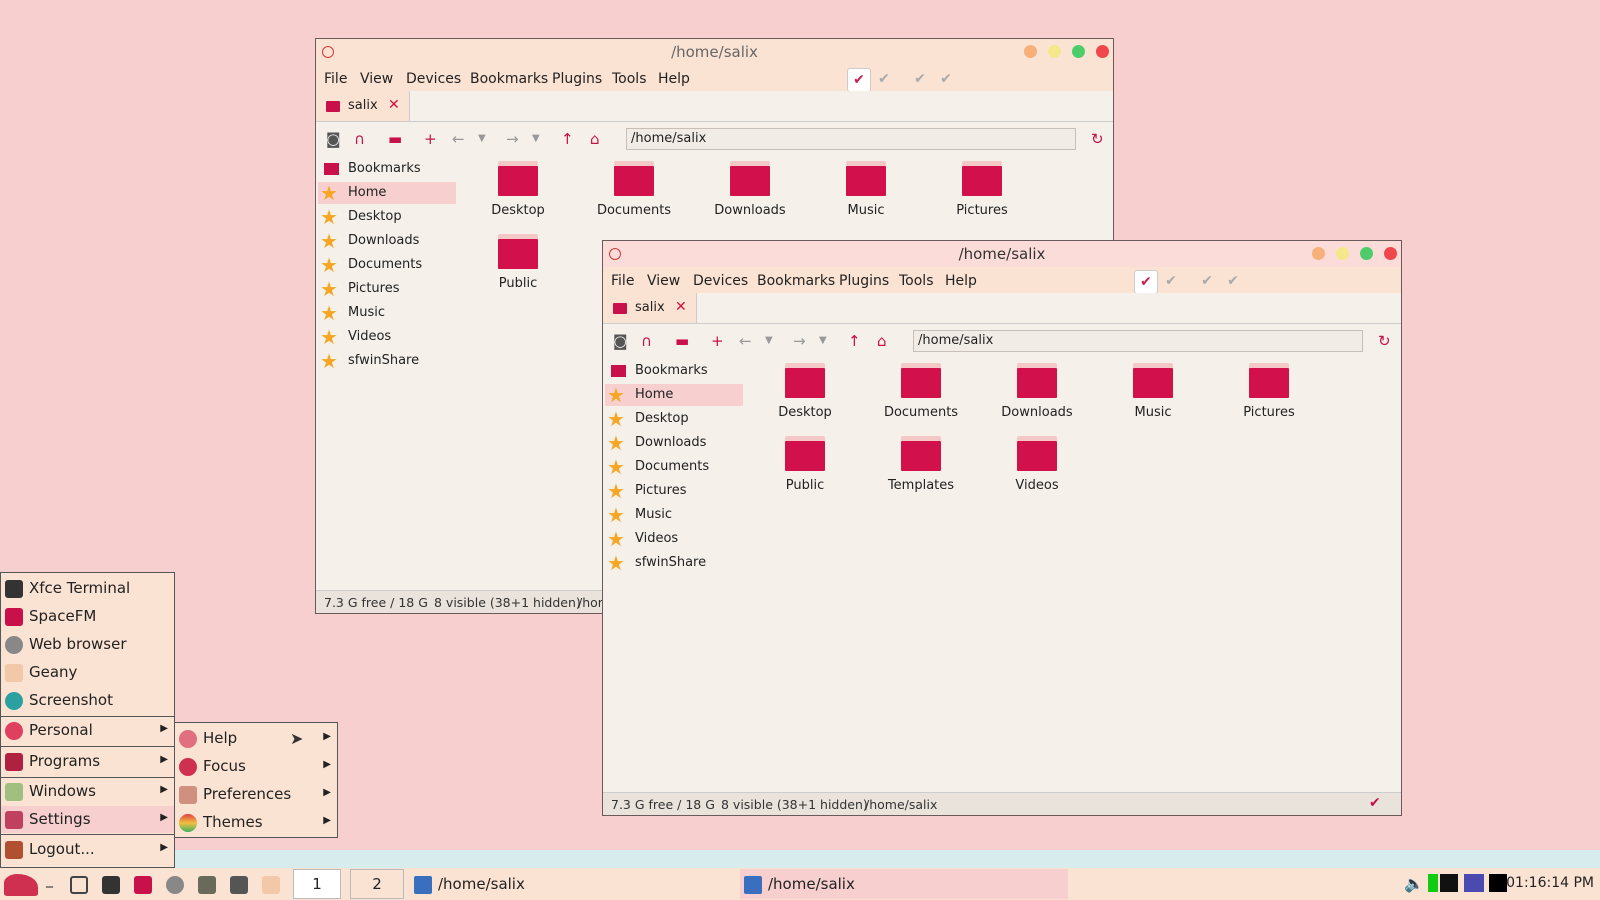 This screenshot has height=900, width=1600. What do you see at coordinates (982, 188) in the screenshot?
I see `folder-pictures: Pictures` at bounding box center [982, 188].